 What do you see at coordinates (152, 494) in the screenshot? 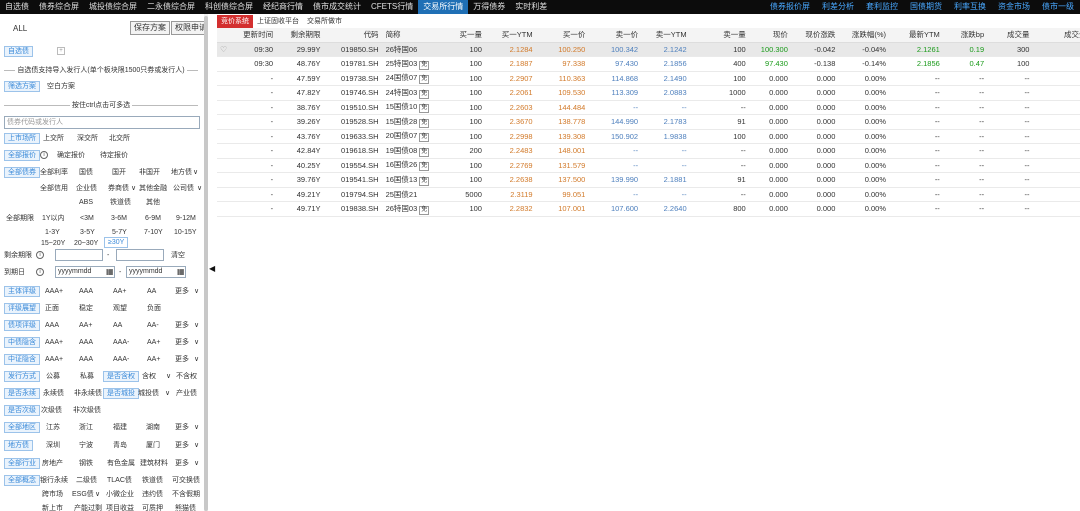
I see `option-default: 违约债` at bounding box center [152, 494].